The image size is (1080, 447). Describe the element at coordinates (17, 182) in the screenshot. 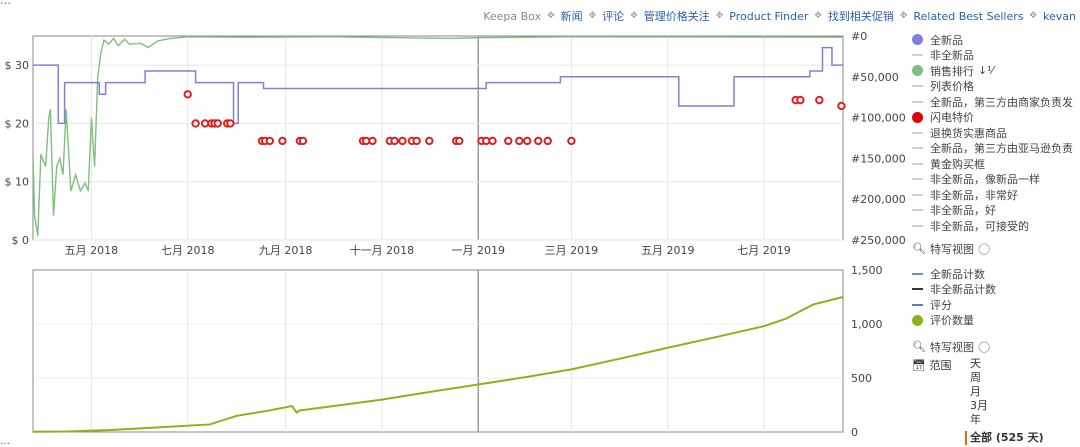

I see `y-left-tick-label: $ 10` at that location.